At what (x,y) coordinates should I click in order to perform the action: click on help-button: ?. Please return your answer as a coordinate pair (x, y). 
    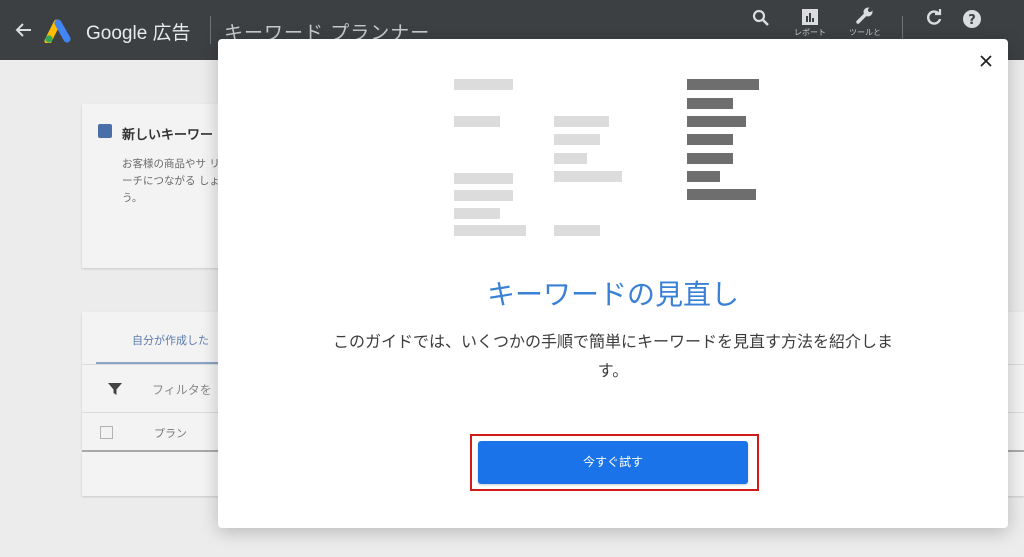
    Looking at the image, I should click on (972, 19).